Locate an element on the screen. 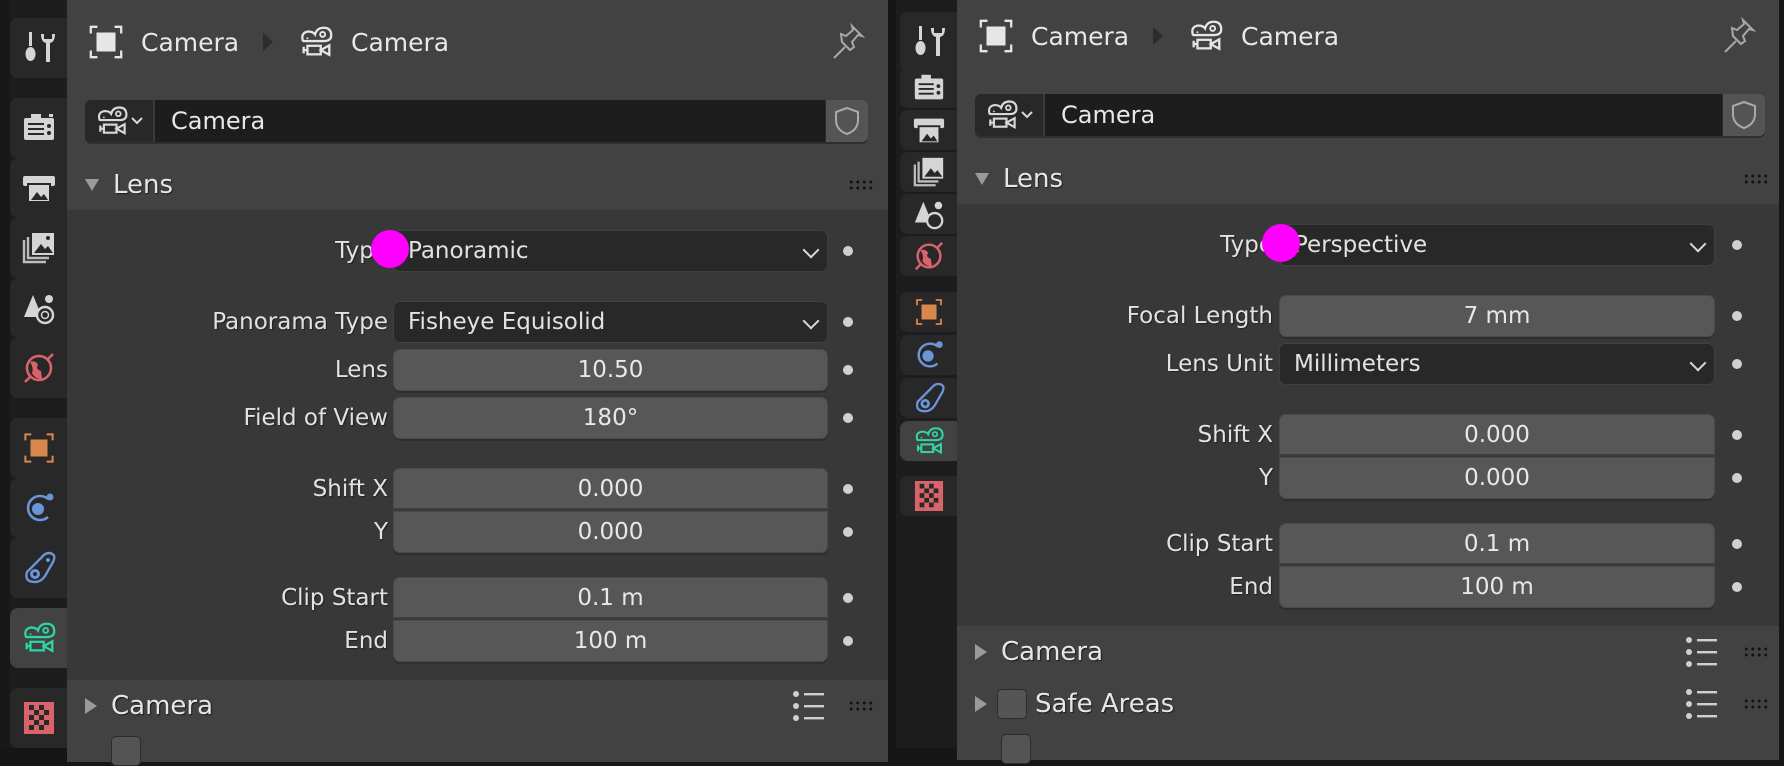 The image size is (1784, 766). focal-length-label: Focal Length is located at coordinates (1199, 316).